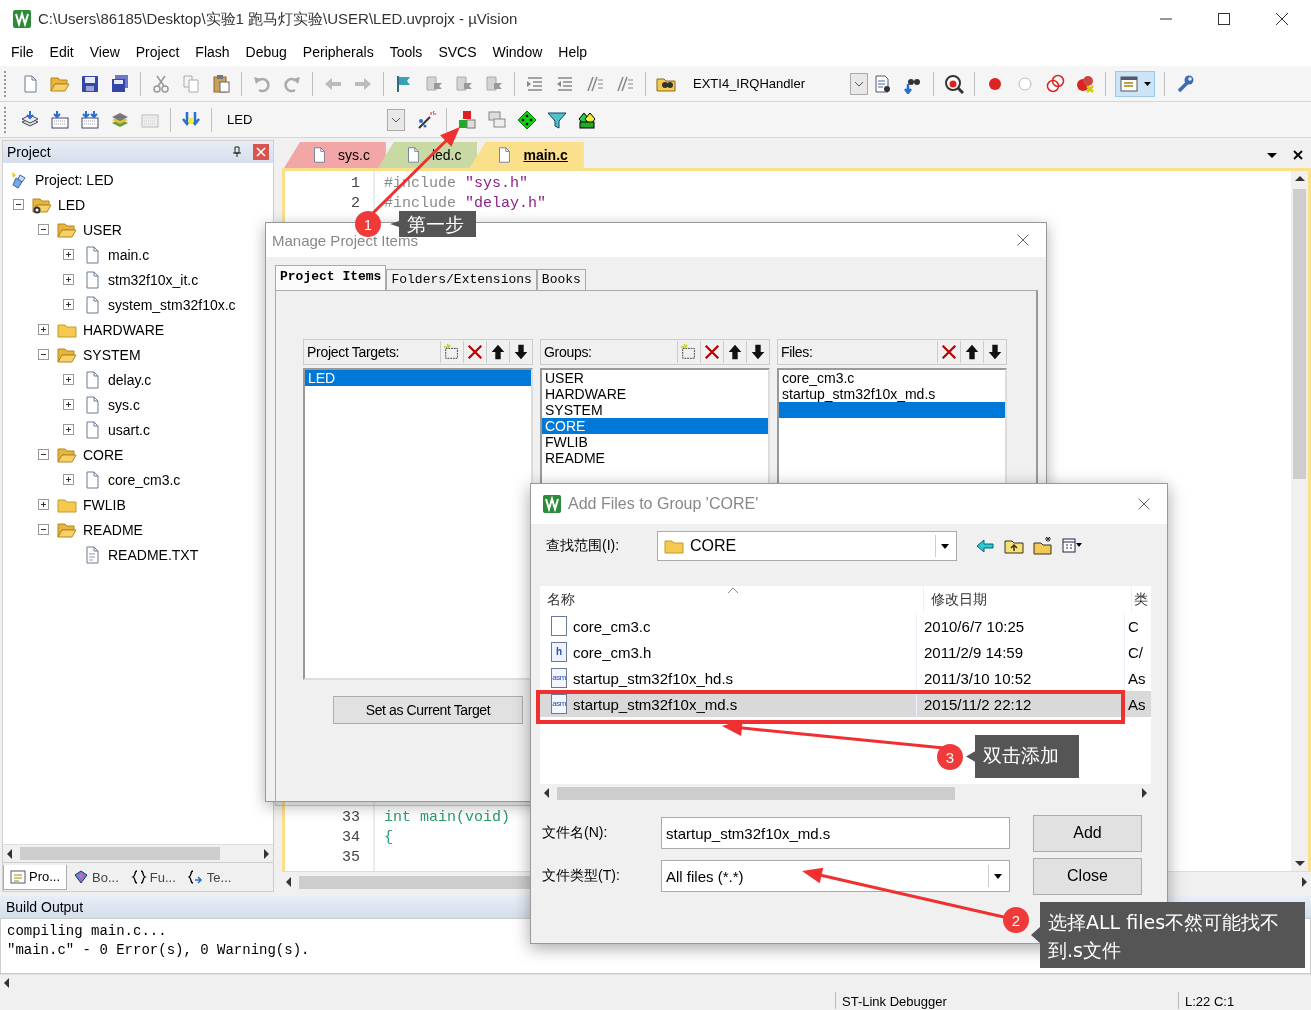 This screenshot has width=1311, height=1010. What do you see at coordinates (845, 678) in the screenshot?
I see `file-row: asm startup_stm32f10x_hd.s 2011/3/10 10:52 As` at bounding box center [845, 678].